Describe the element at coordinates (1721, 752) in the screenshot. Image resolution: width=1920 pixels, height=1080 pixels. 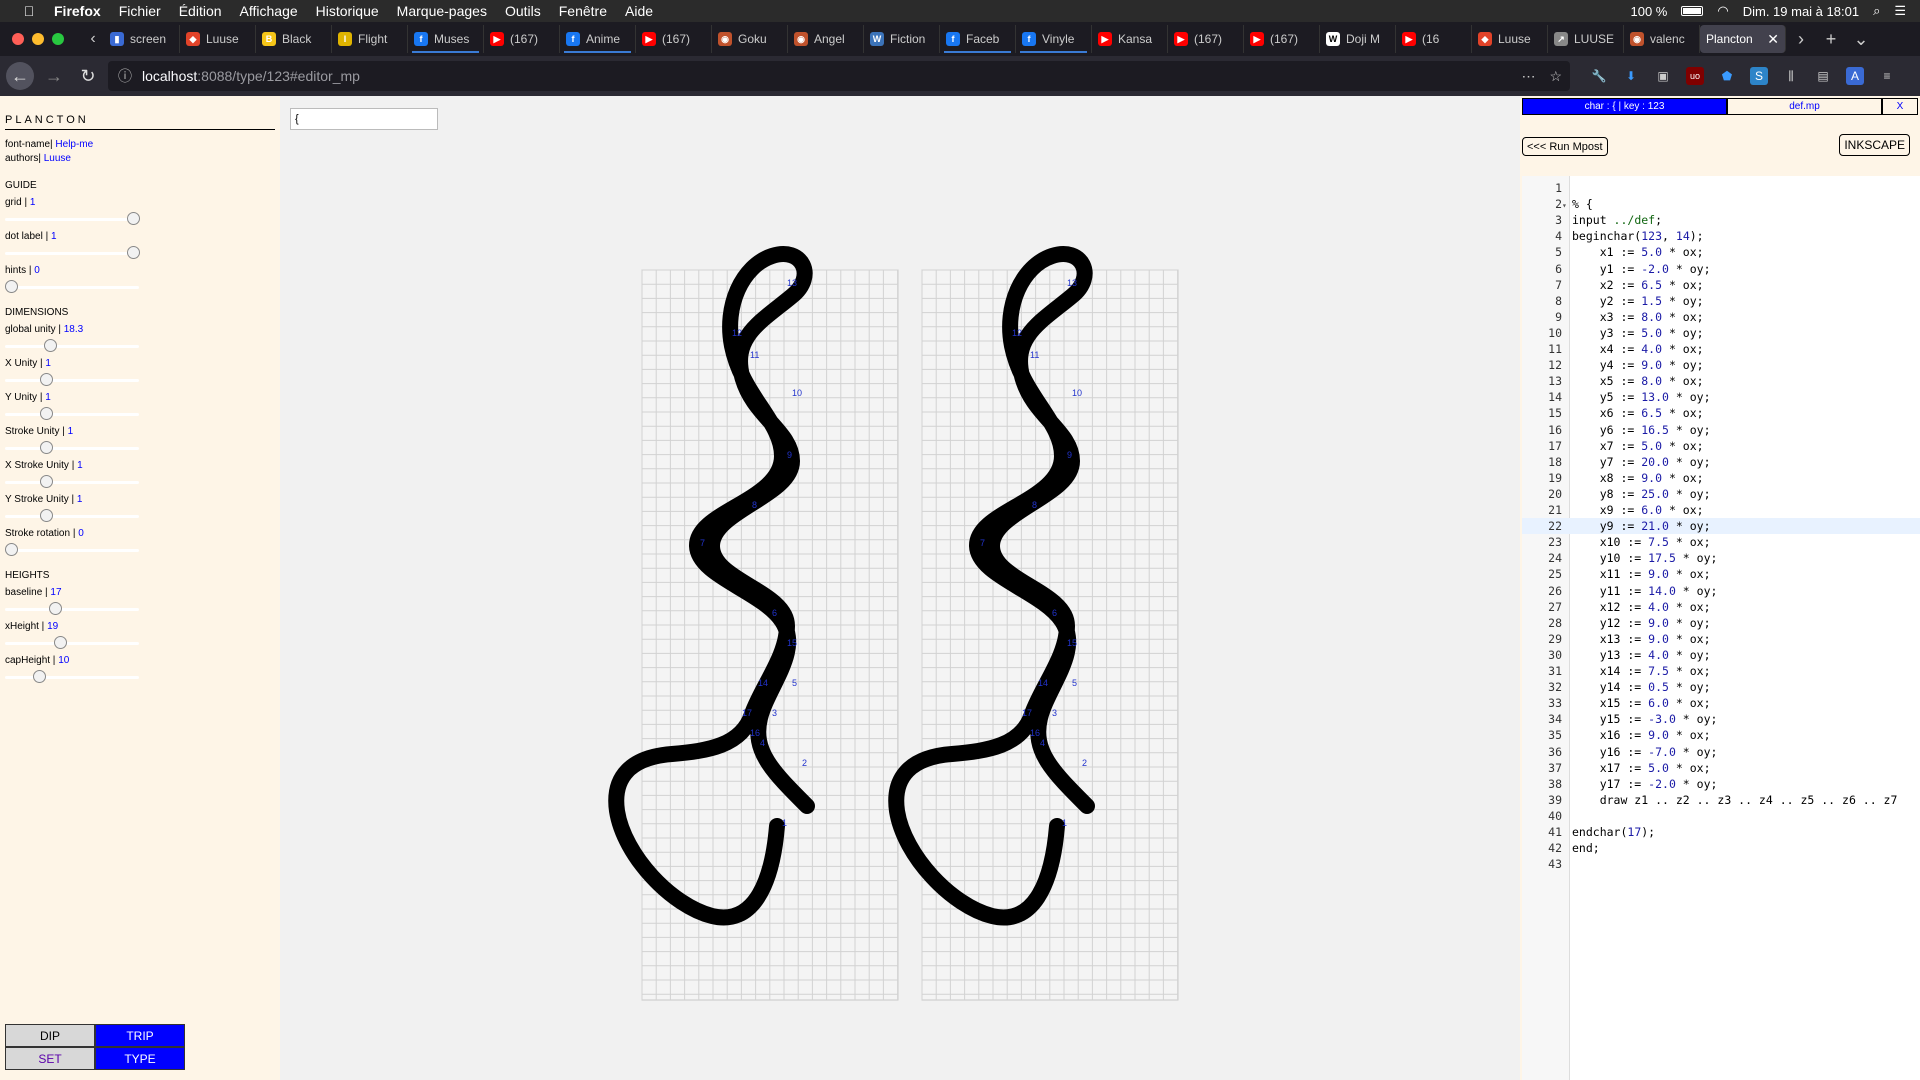
I see `code-line: 36 y16 := -7.0 * oy;` at that location.